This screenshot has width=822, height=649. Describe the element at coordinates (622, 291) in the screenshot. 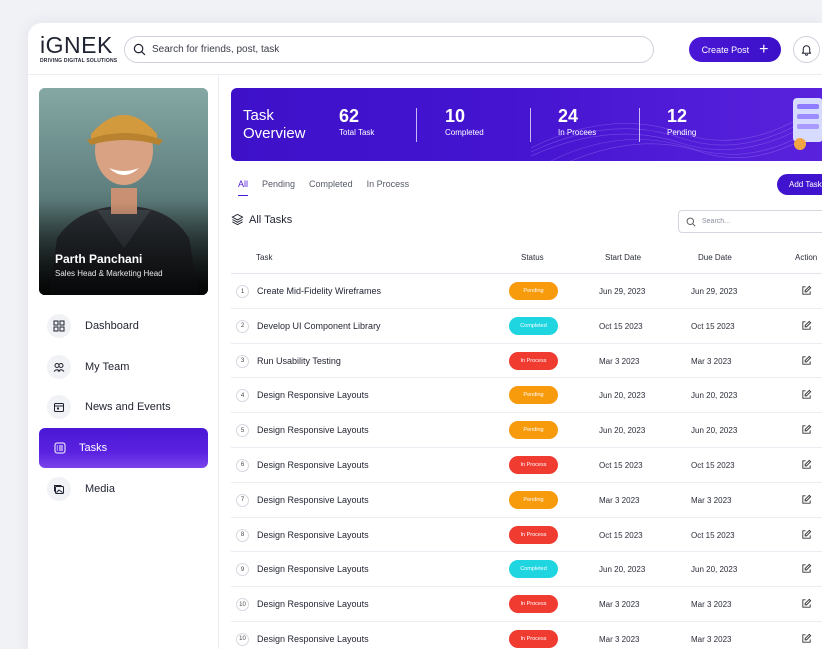

I see `start-date: Jun 29, 2023` at that location.